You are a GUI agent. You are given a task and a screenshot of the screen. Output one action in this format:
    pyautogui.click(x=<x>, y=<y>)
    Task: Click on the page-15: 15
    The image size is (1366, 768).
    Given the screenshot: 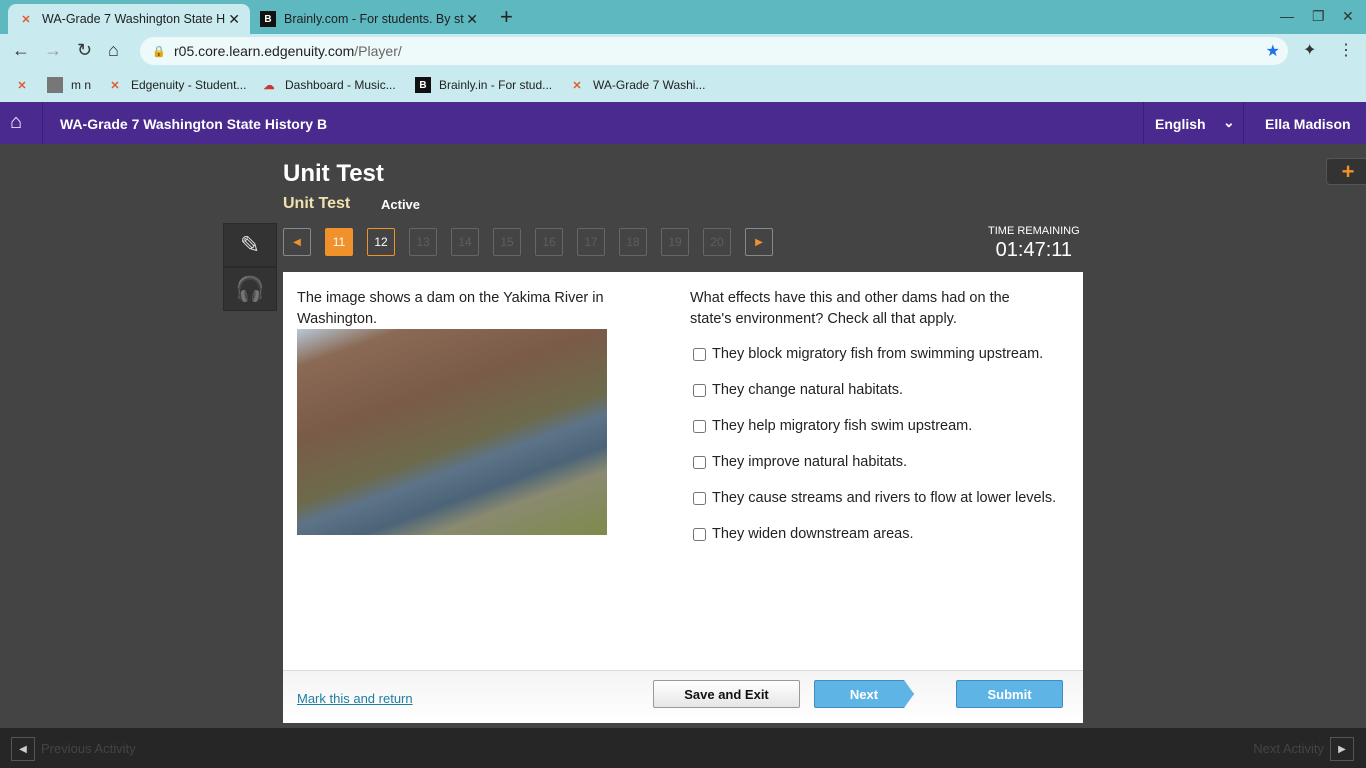 What is the action you would take?
    pyautogui.click(x=507, y=242)
    